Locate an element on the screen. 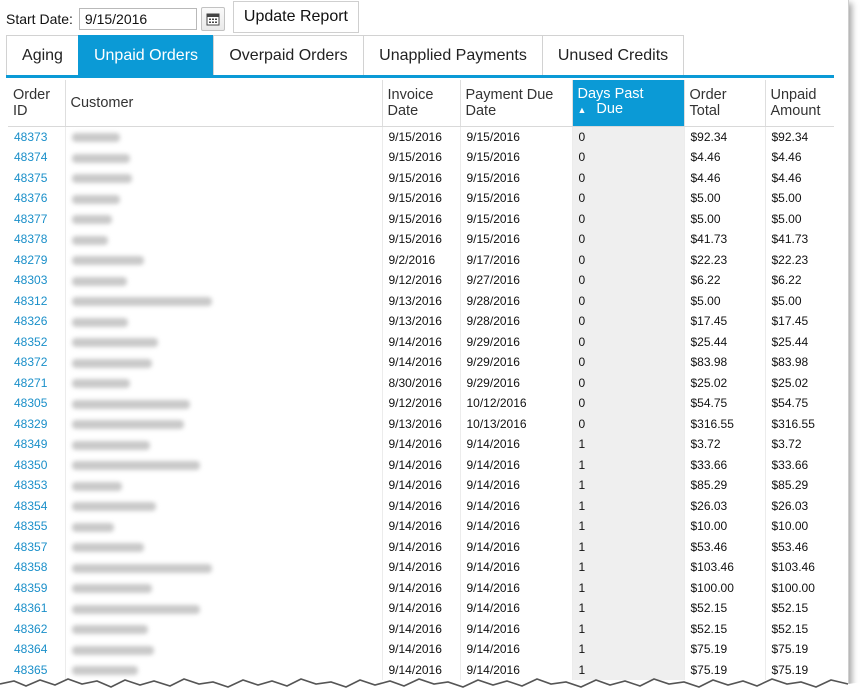 The image size is (863, 697). order-id-link: 48349 is located at coordinates (36, 444).